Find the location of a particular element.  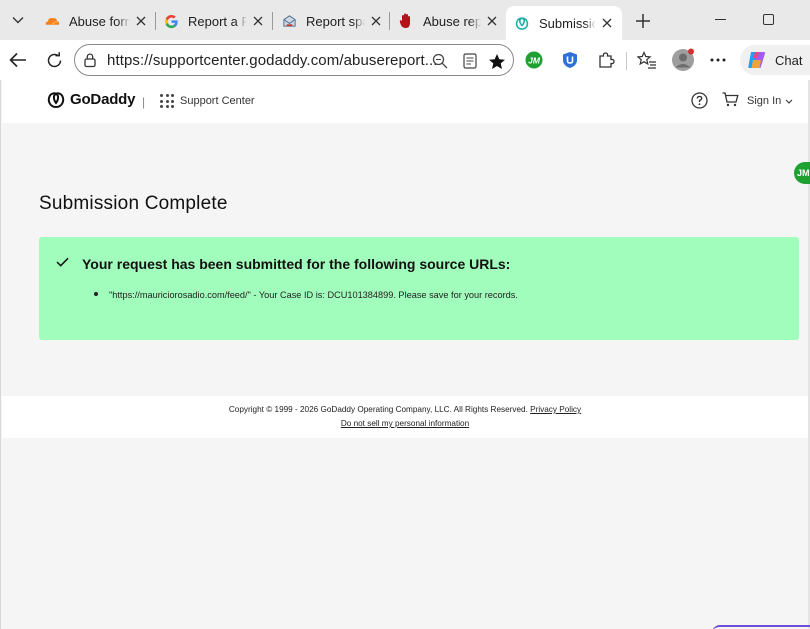

sidebar-jm-badge: JM is located at coordinates (802, 173).